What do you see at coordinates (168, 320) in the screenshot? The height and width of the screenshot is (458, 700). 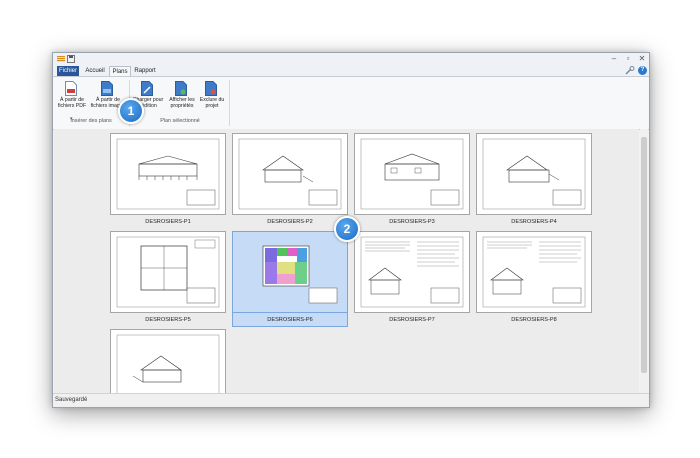 I see `plan-caption: DESROSIERS-P5` at bounding box center [168, 320].